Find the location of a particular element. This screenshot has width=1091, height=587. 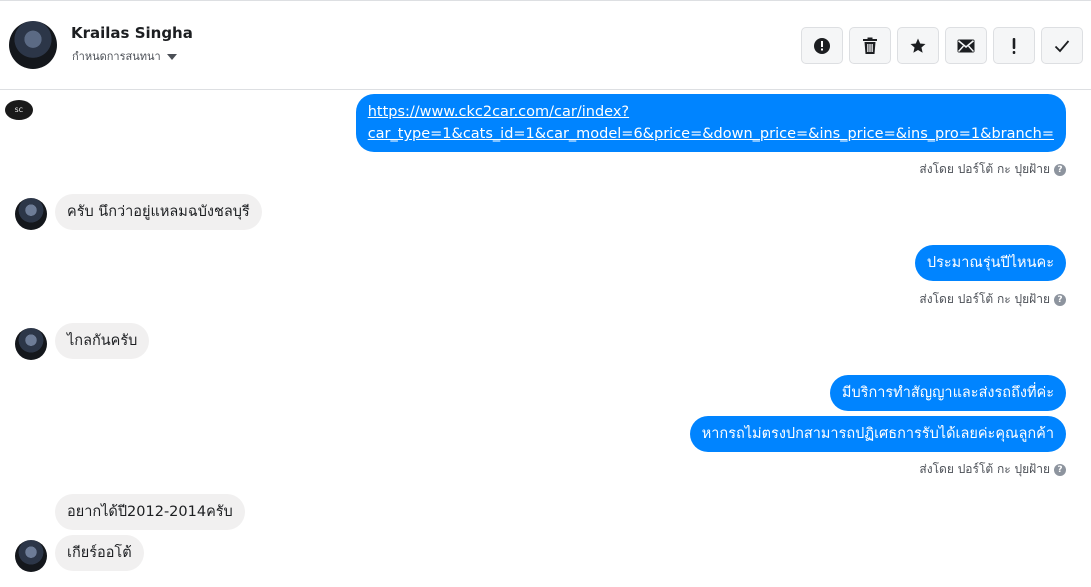

mark-done-button is located at coordinates (1062, 45).